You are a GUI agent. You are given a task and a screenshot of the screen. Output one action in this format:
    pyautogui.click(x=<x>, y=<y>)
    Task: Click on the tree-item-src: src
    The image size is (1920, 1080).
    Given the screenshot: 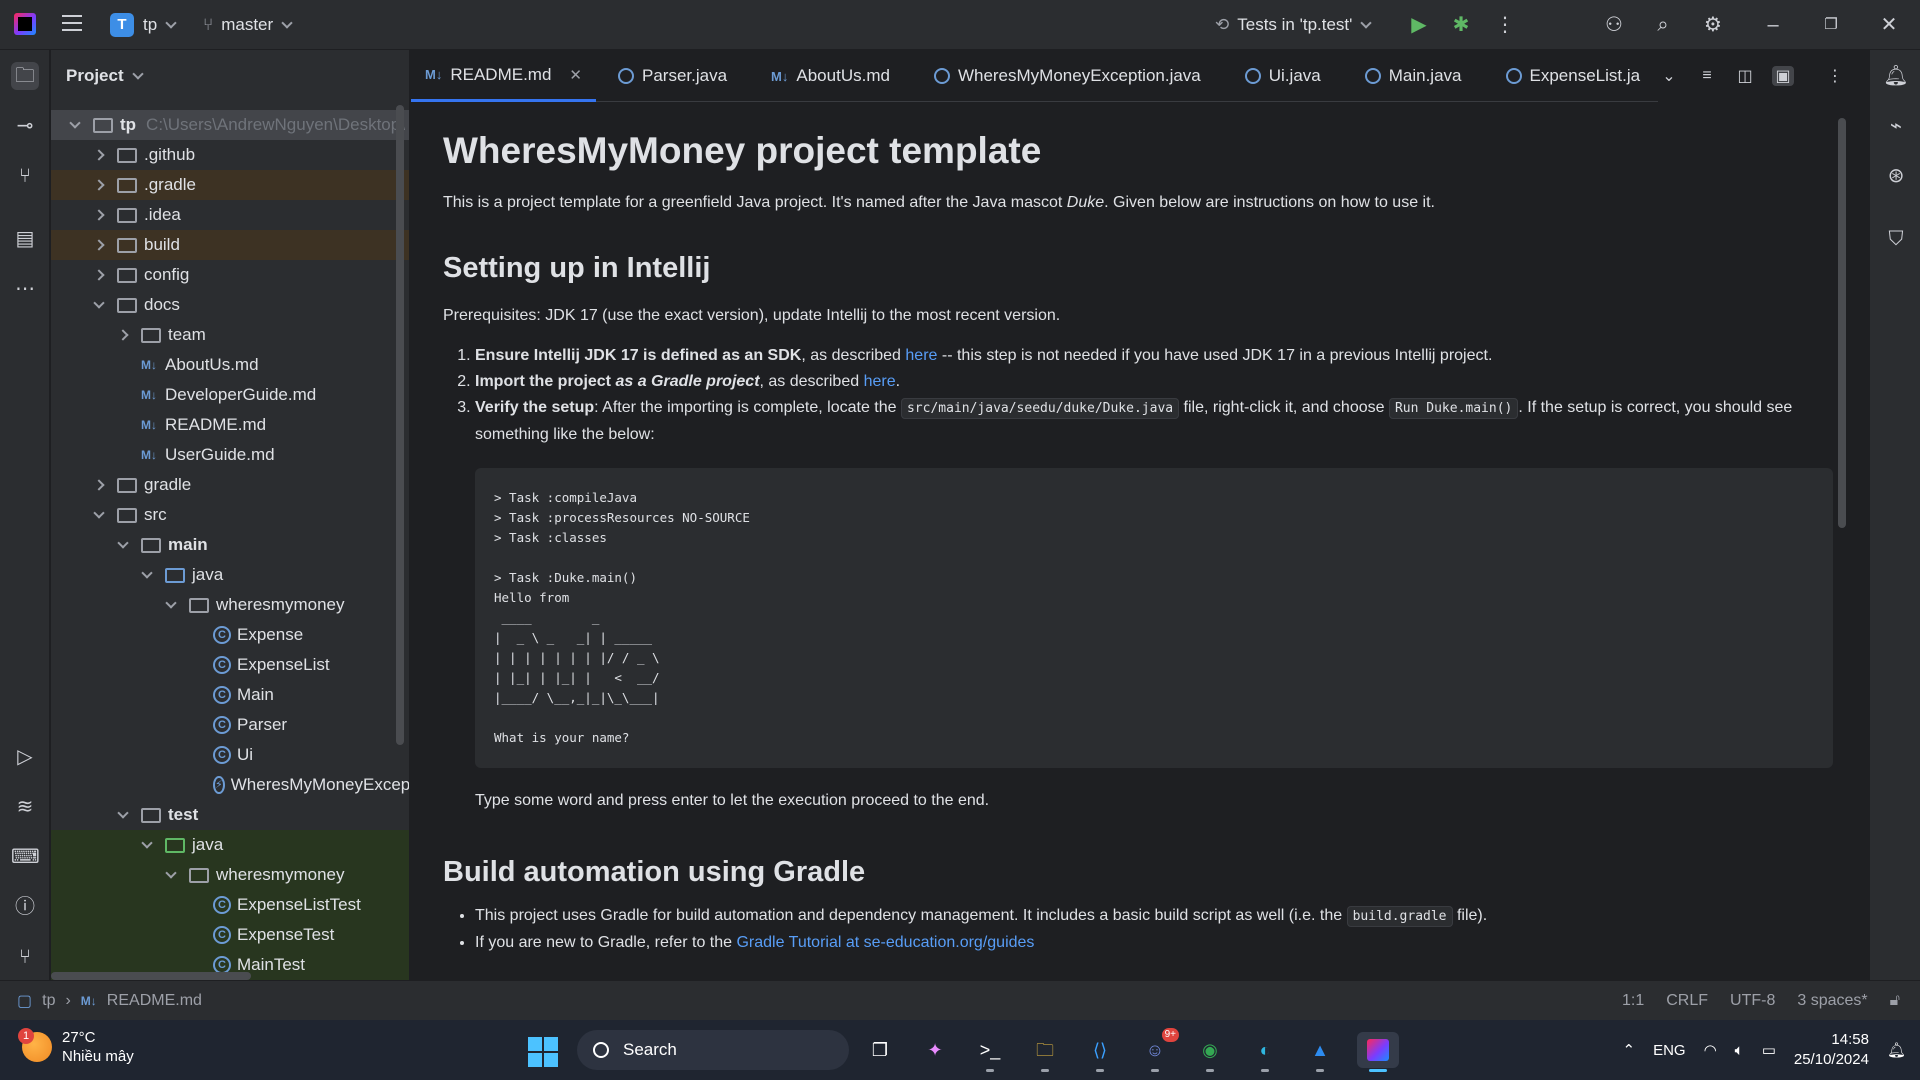 What is the action you would take?
    pyautogui.click(x=230, y=515)
    